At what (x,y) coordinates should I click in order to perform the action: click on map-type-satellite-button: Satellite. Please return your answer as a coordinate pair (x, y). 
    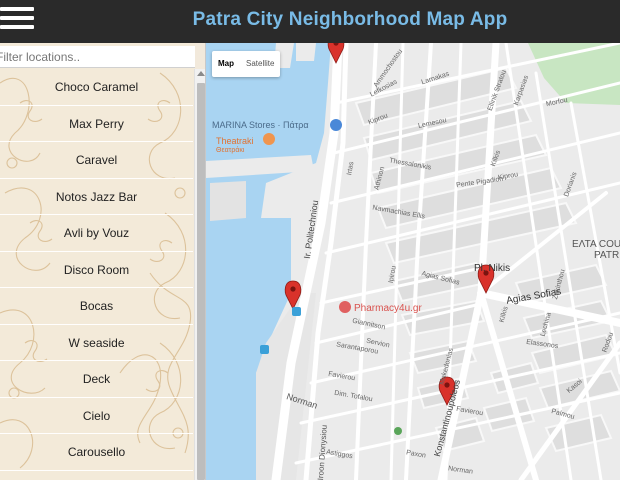
    Looking at the image, I should click on (260, 64).